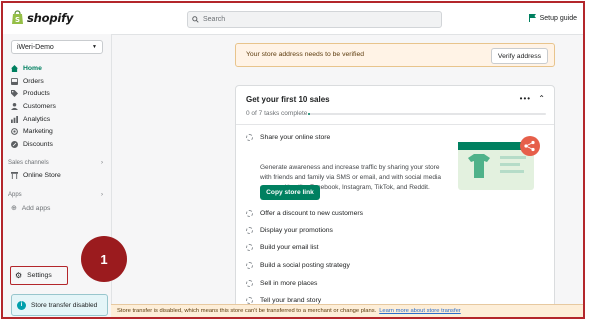  I want to click on plus-icon: ⊕, so click(14, 208).